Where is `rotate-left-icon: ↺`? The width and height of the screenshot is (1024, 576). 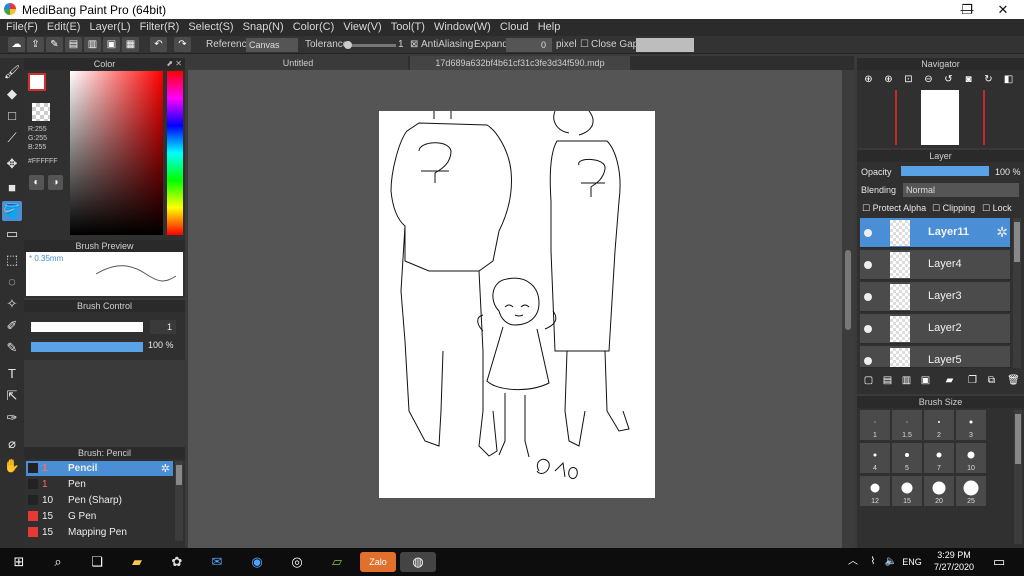
rotate-left-icon: ↺ is located at coordinates (948, 79).